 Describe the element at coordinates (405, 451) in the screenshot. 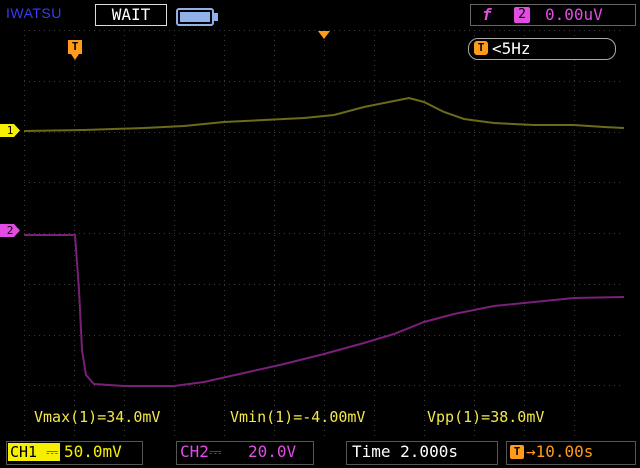

I see `timebase: Time 2.000s` at that location.